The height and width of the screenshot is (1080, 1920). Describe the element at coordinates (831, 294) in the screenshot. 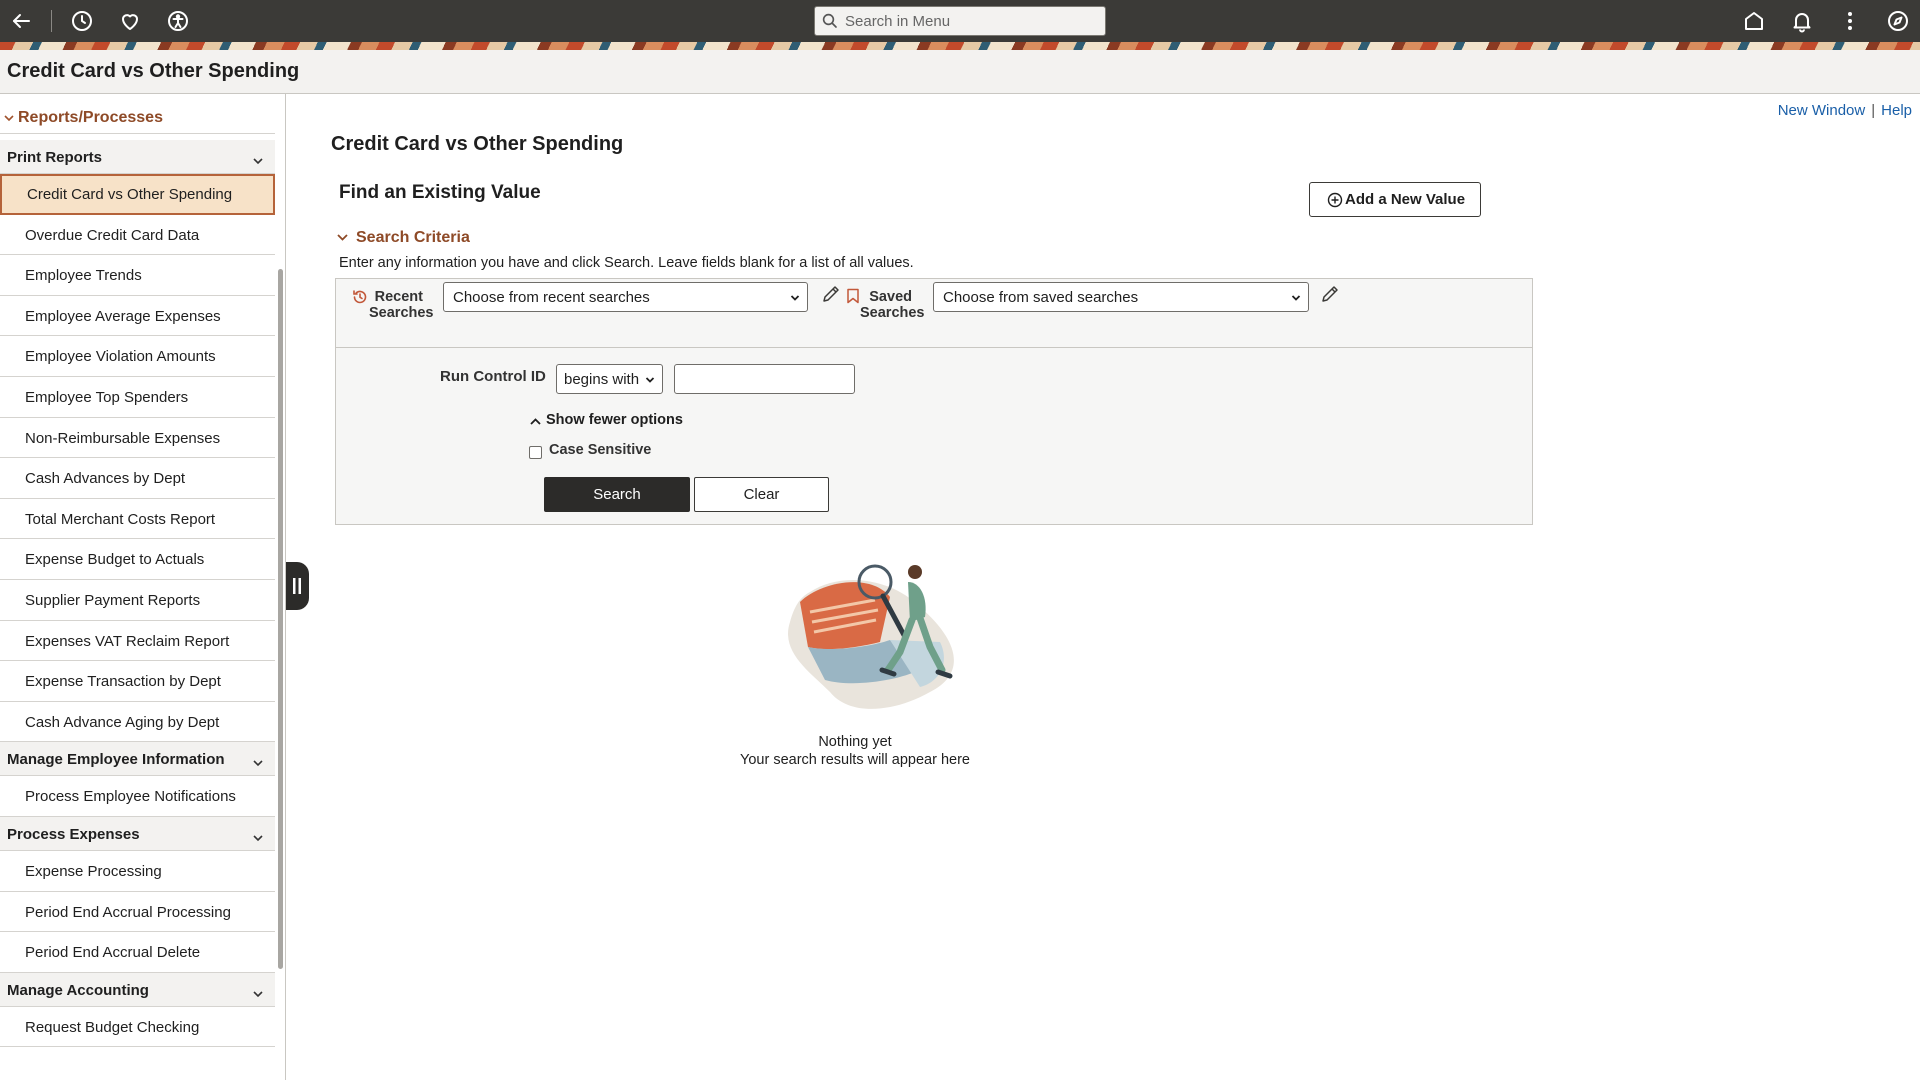

I see `edit-recent-searches-pencil-icon` at that location.